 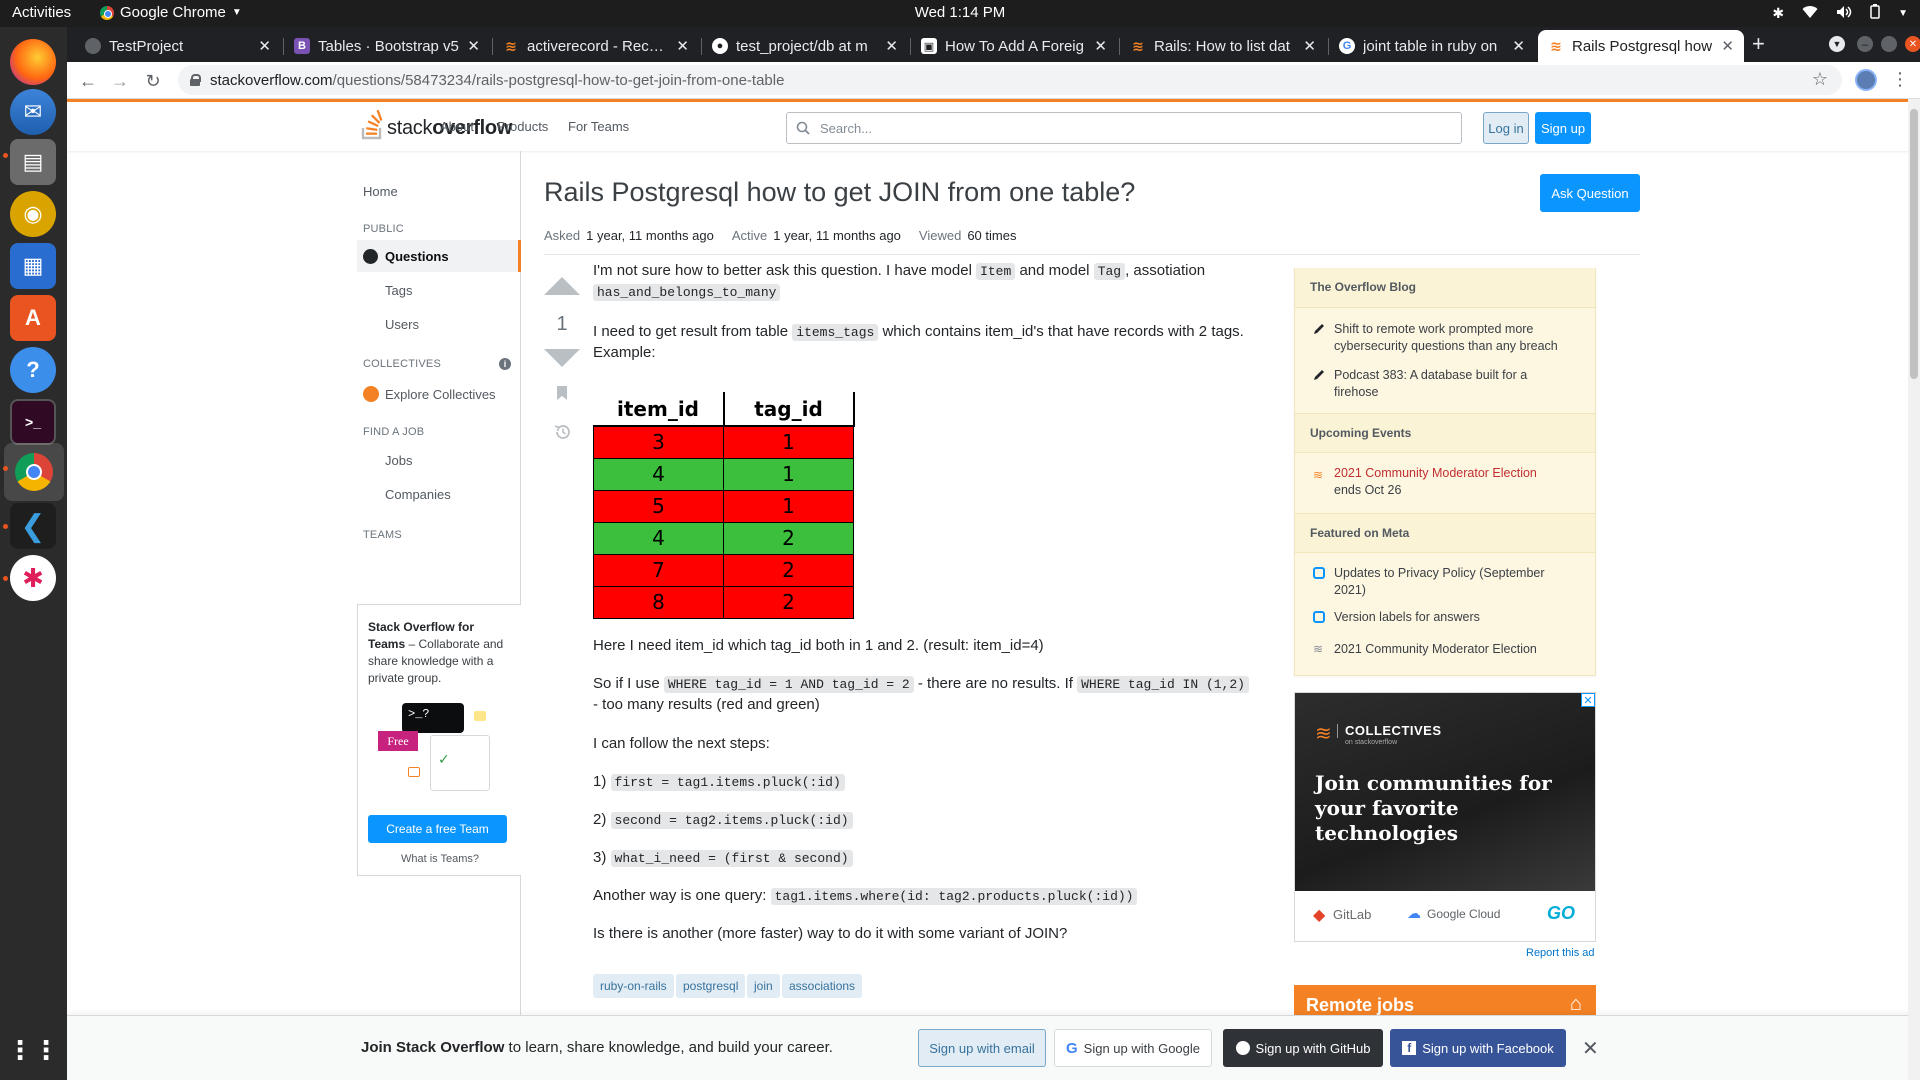 I want to click on bookmark-icon, so click(x=562, y=393).